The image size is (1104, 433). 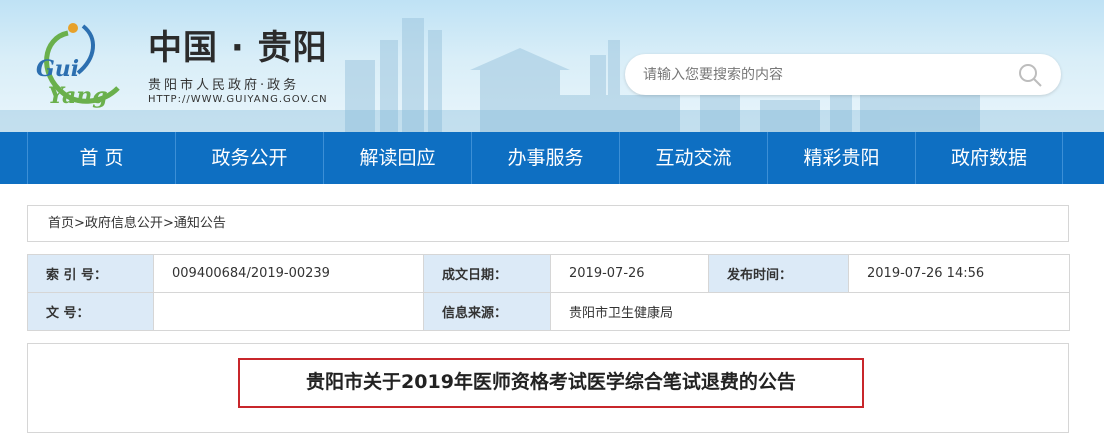 I want to click on search-icon, so click(x=1030, y=75).